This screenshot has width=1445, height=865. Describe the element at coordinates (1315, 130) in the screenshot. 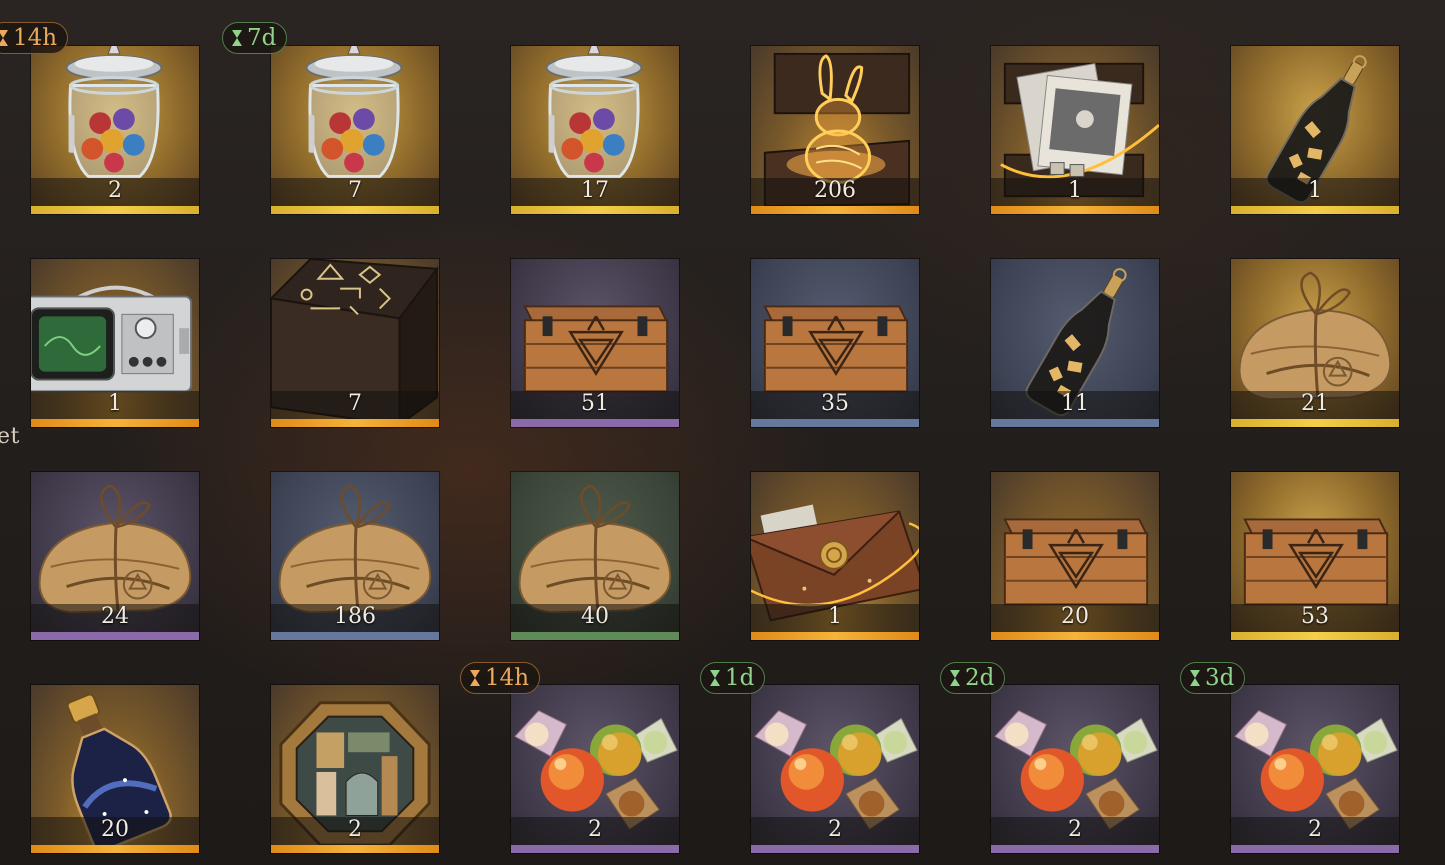

I see `inventory-slot-message-bottle: 1` at that location.